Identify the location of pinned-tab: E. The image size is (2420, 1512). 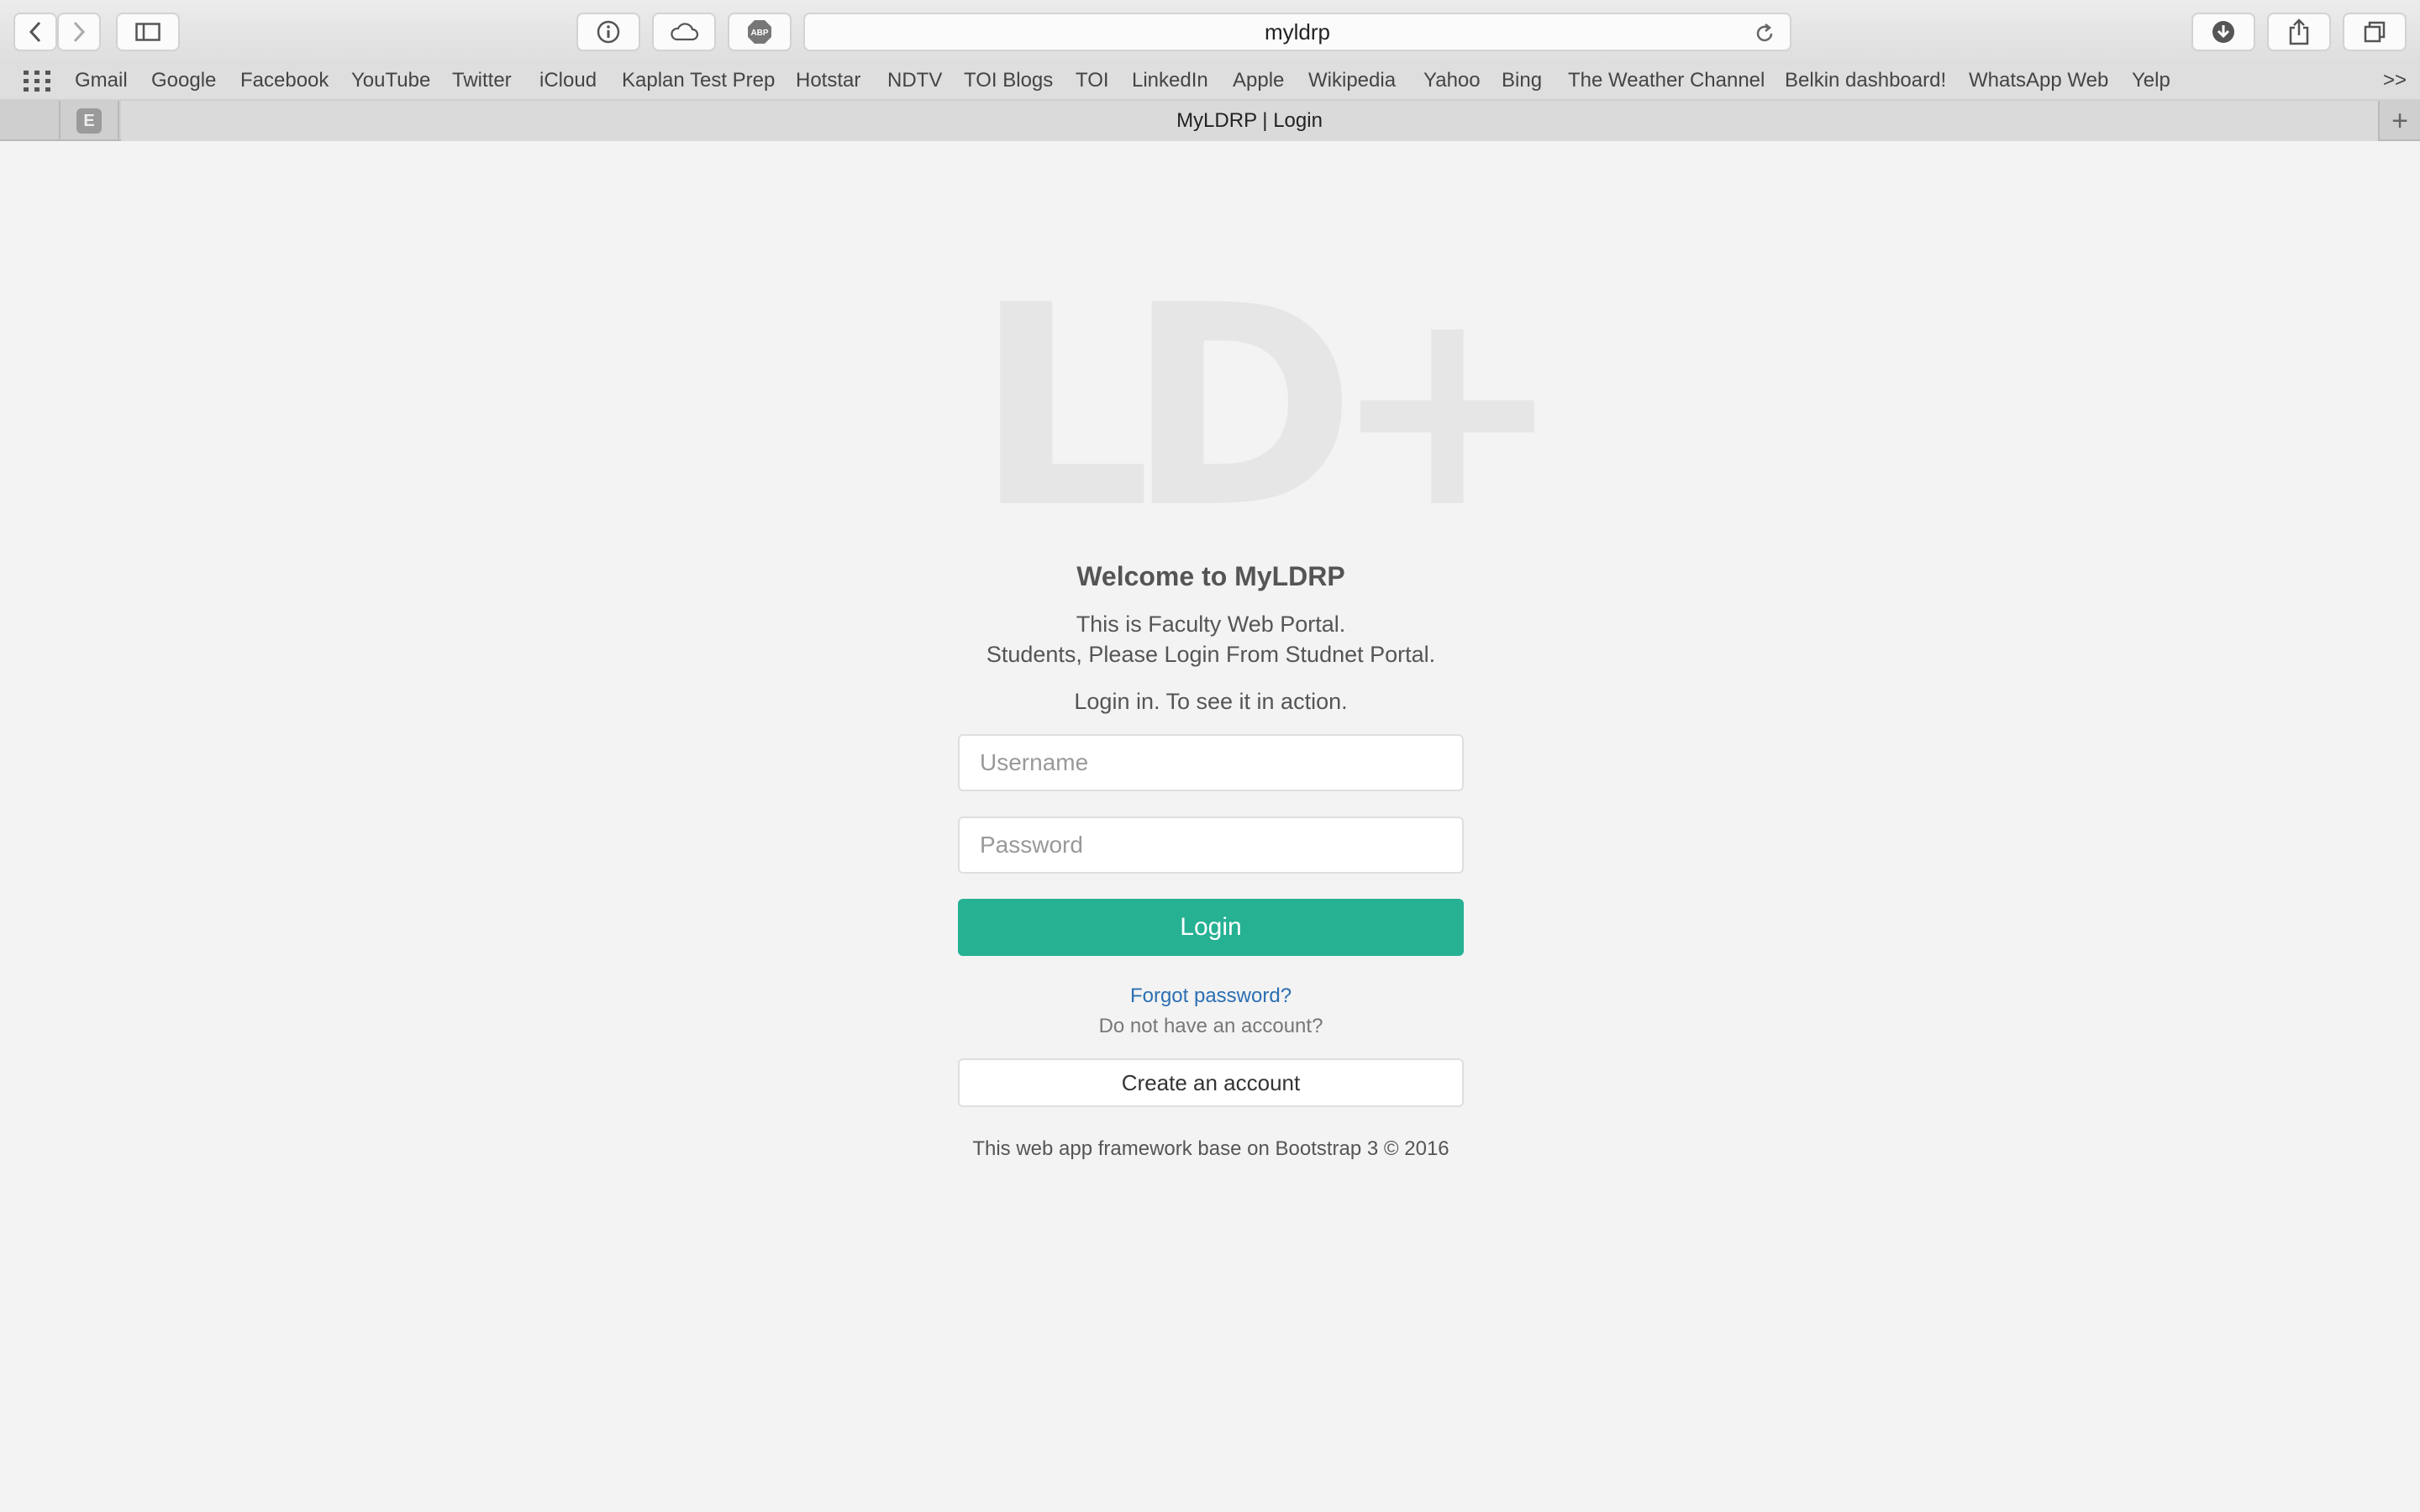
(89, 121).